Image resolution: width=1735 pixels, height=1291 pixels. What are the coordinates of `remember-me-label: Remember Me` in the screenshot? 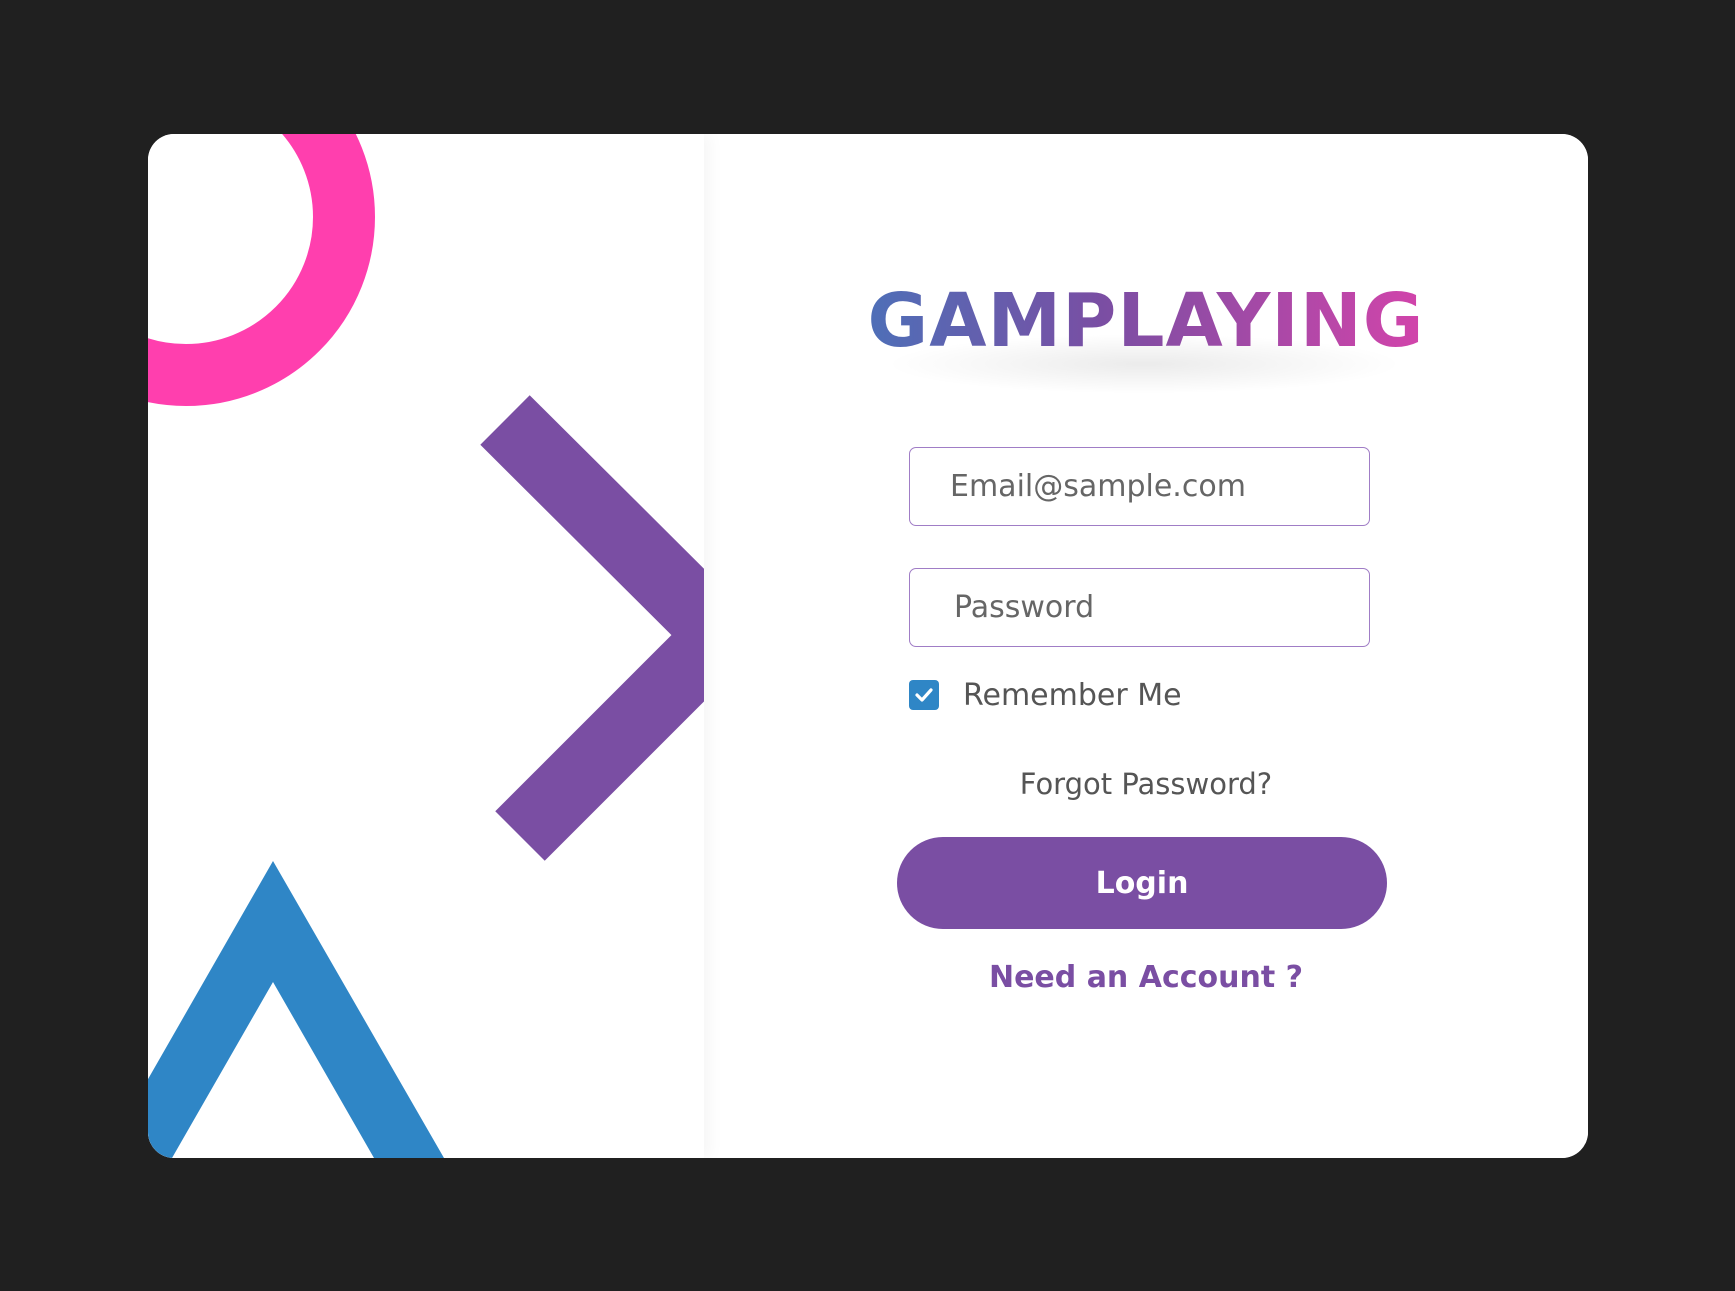 It's located at (1072, 695).